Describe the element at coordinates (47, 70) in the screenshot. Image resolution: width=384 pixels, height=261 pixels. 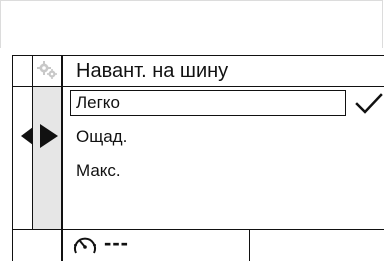
I see `gear-icon` at that location.